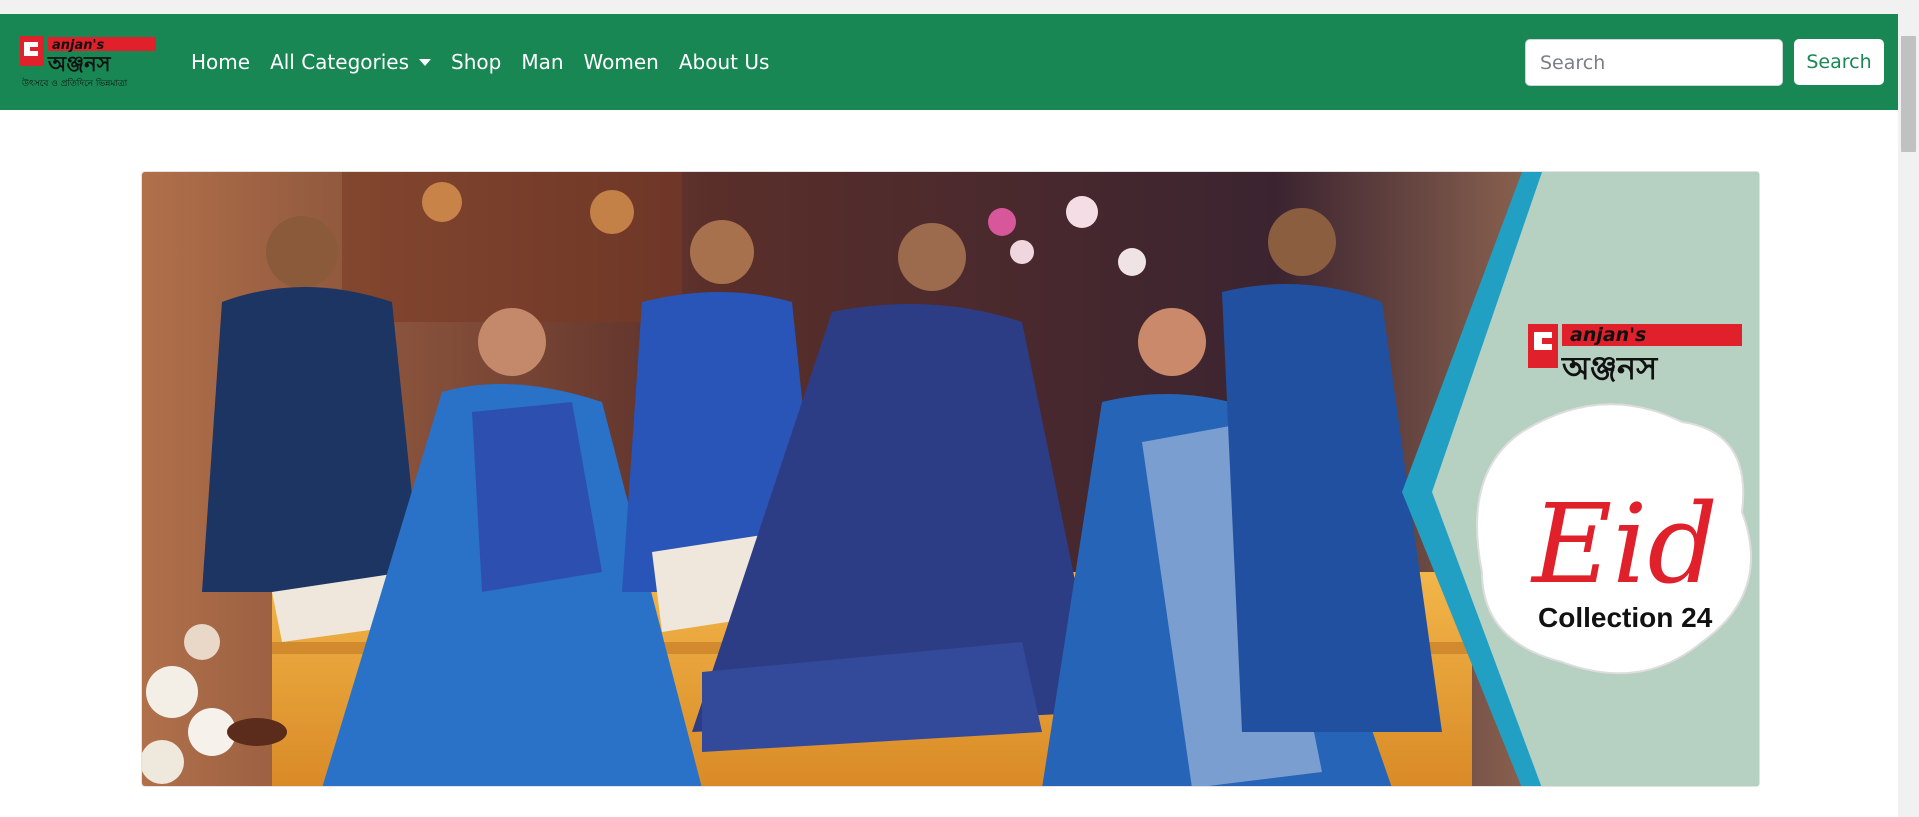 This screenshot has height=817, width=1919. What do you see at coordinates (949, 7) in the screenshot?
I see `top-strip` at bounding box center [949, 7].